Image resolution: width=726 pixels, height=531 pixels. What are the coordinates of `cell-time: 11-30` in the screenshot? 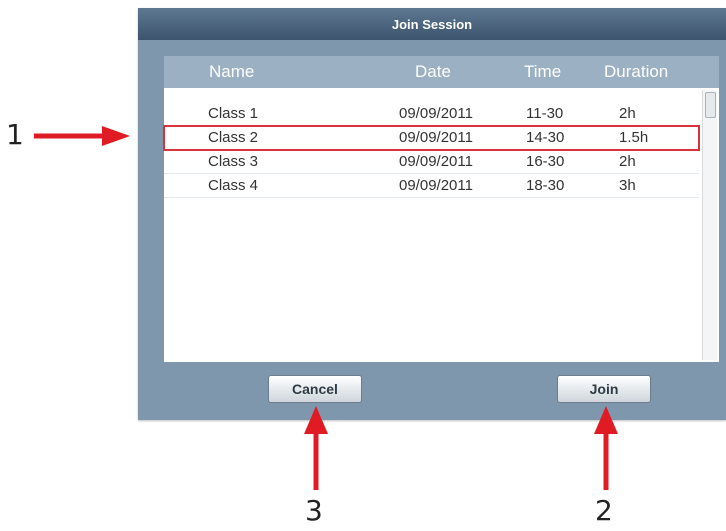 It's located at (545, 113).